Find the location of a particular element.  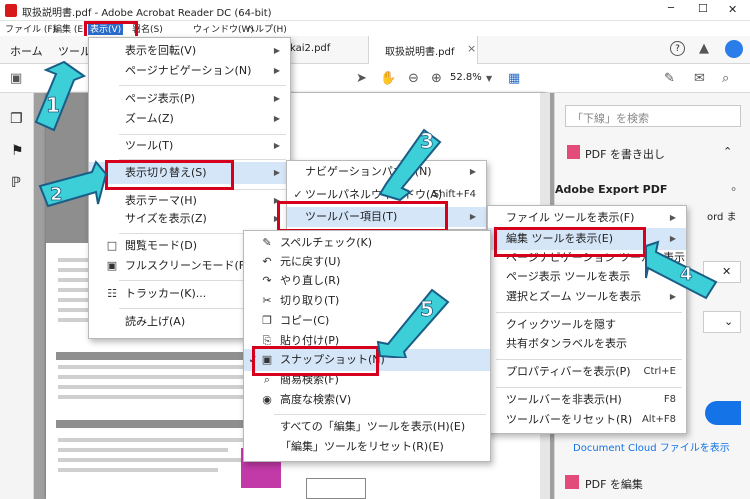

view-menu-item: 表示を回転(V) ▶ is located at coordinates (189, 51).